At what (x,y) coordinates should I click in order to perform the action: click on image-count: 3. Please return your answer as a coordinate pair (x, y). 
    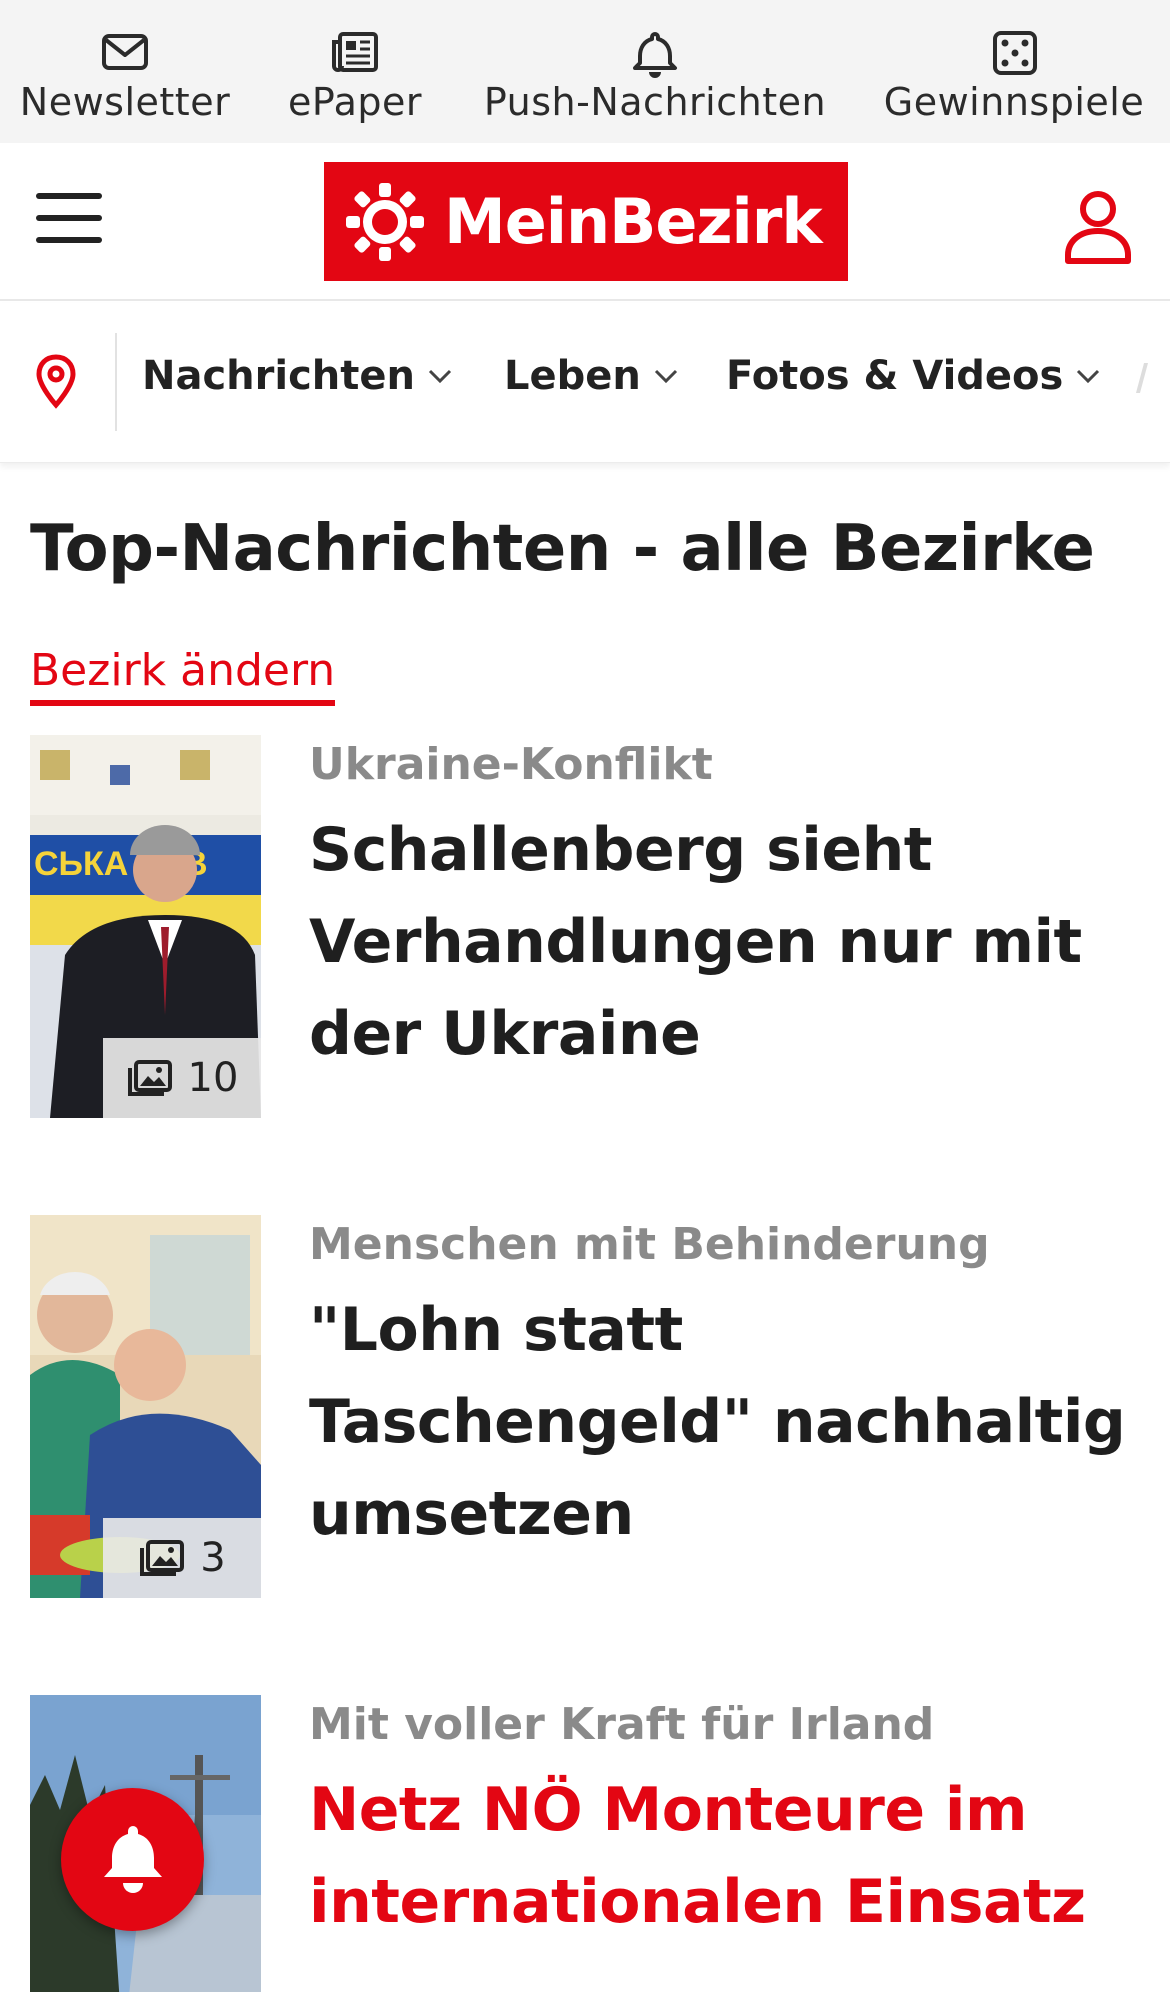
    Looking at the image, I should click on (213, 1558).